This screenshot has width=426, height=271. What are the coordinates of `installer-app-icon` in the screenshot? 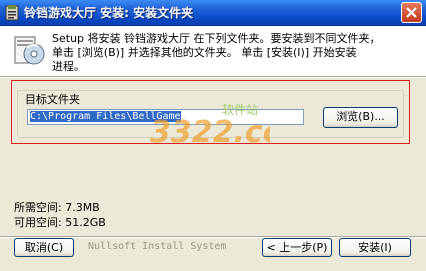 It's located at (12, 13).